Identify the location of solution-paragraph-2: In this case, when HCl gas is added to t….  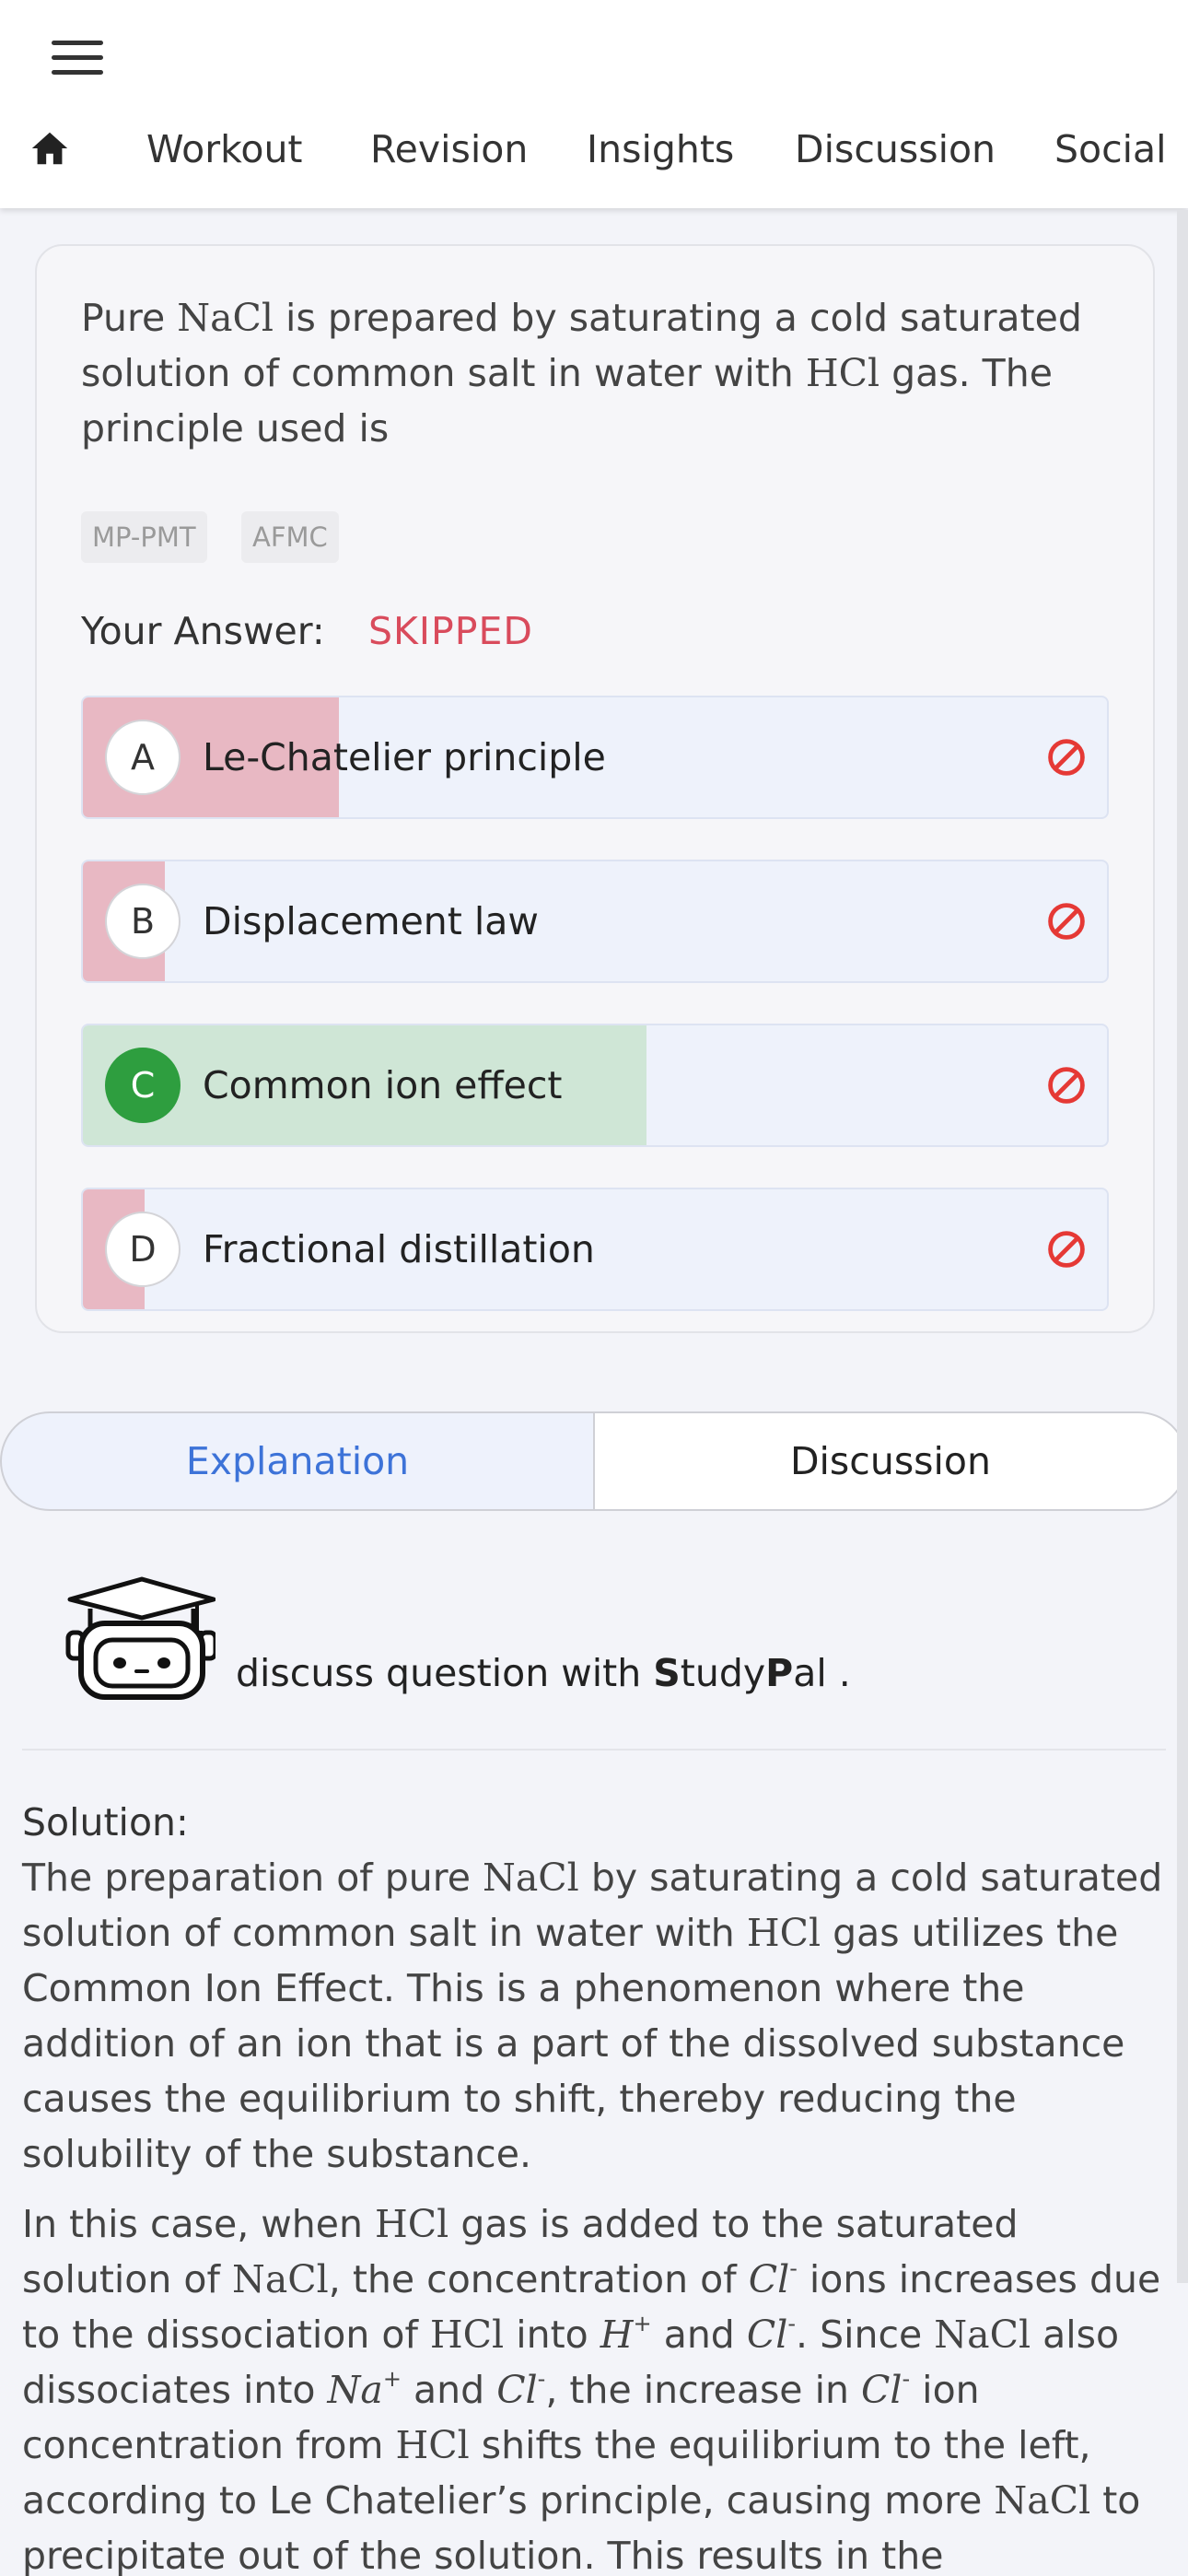
(591, 2389).